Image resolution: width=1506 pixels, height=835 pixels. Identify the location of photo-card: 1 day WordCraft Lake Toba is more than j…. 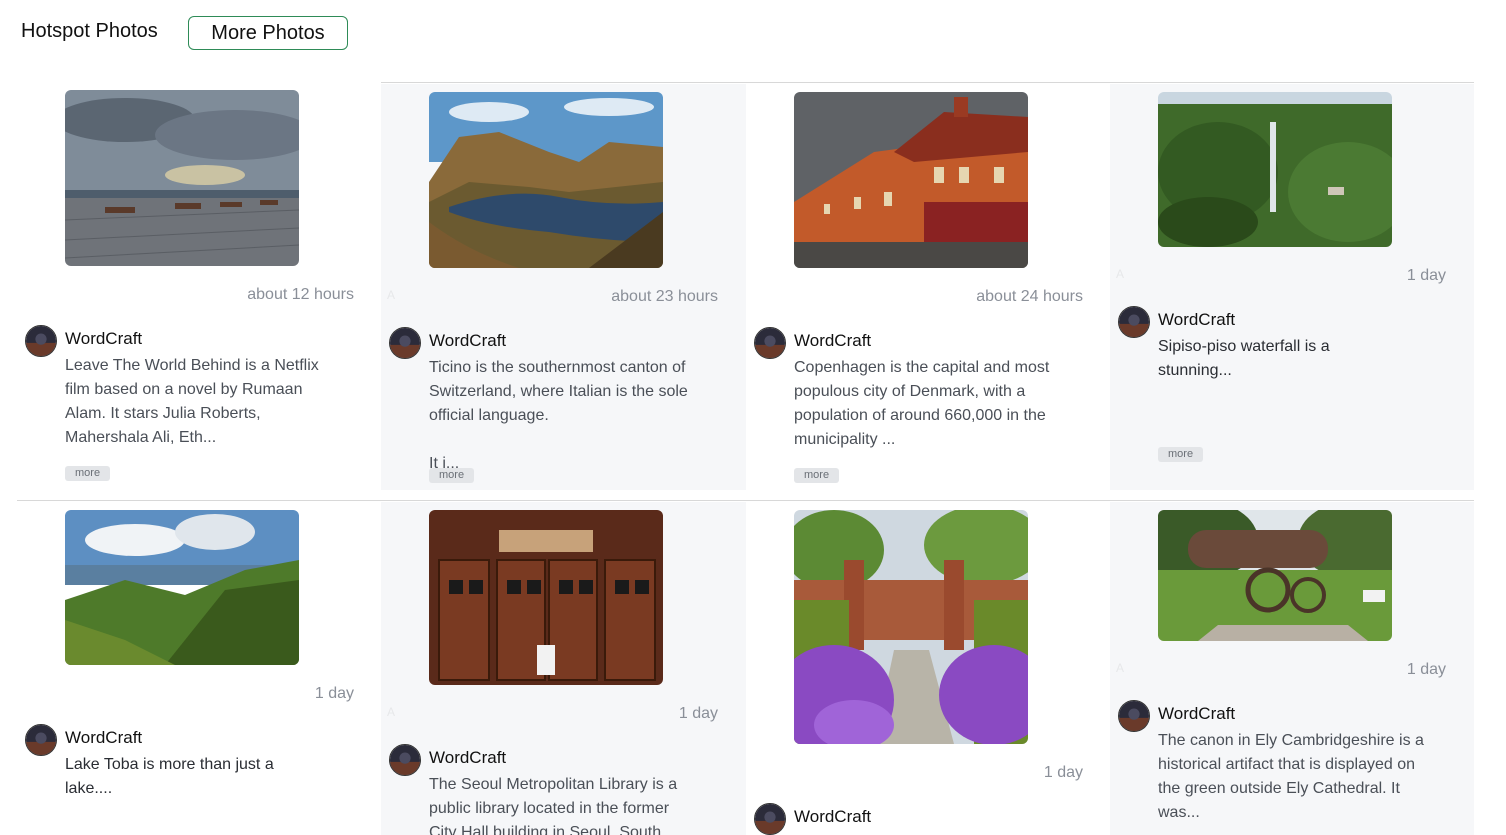
(199, 668).